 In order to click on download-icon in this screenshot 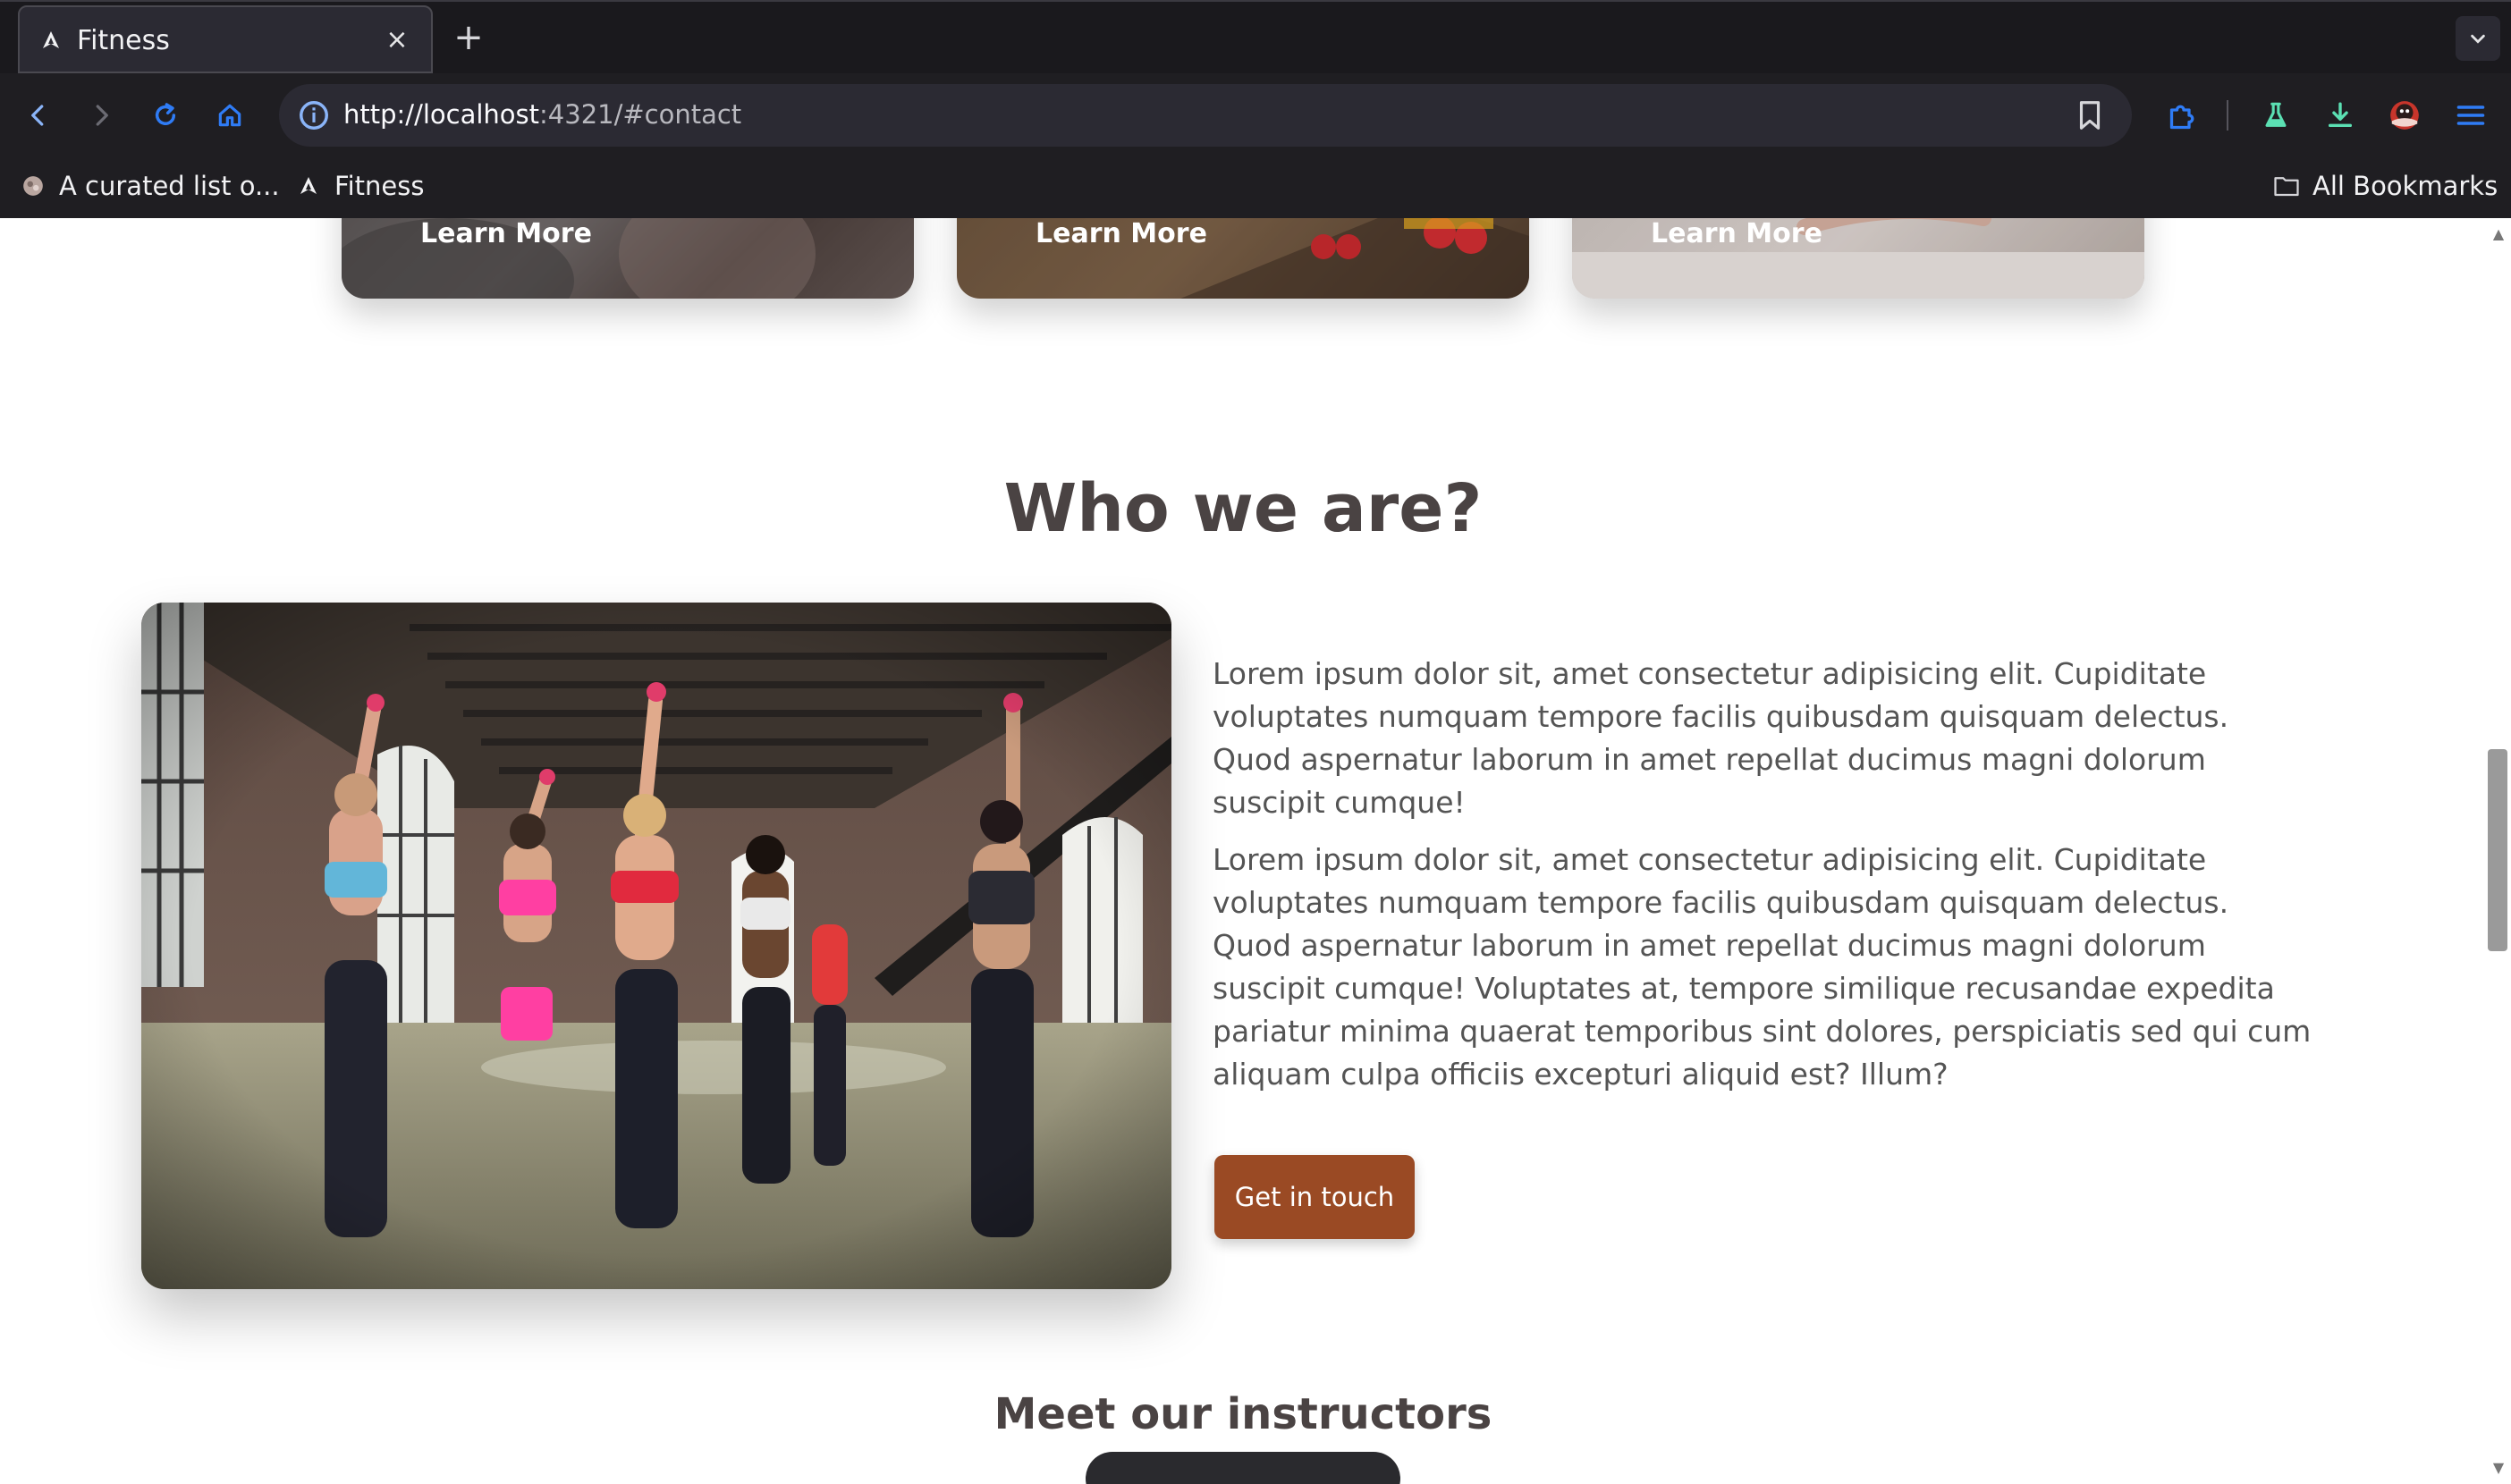, I will do `click(2340, 115)`.